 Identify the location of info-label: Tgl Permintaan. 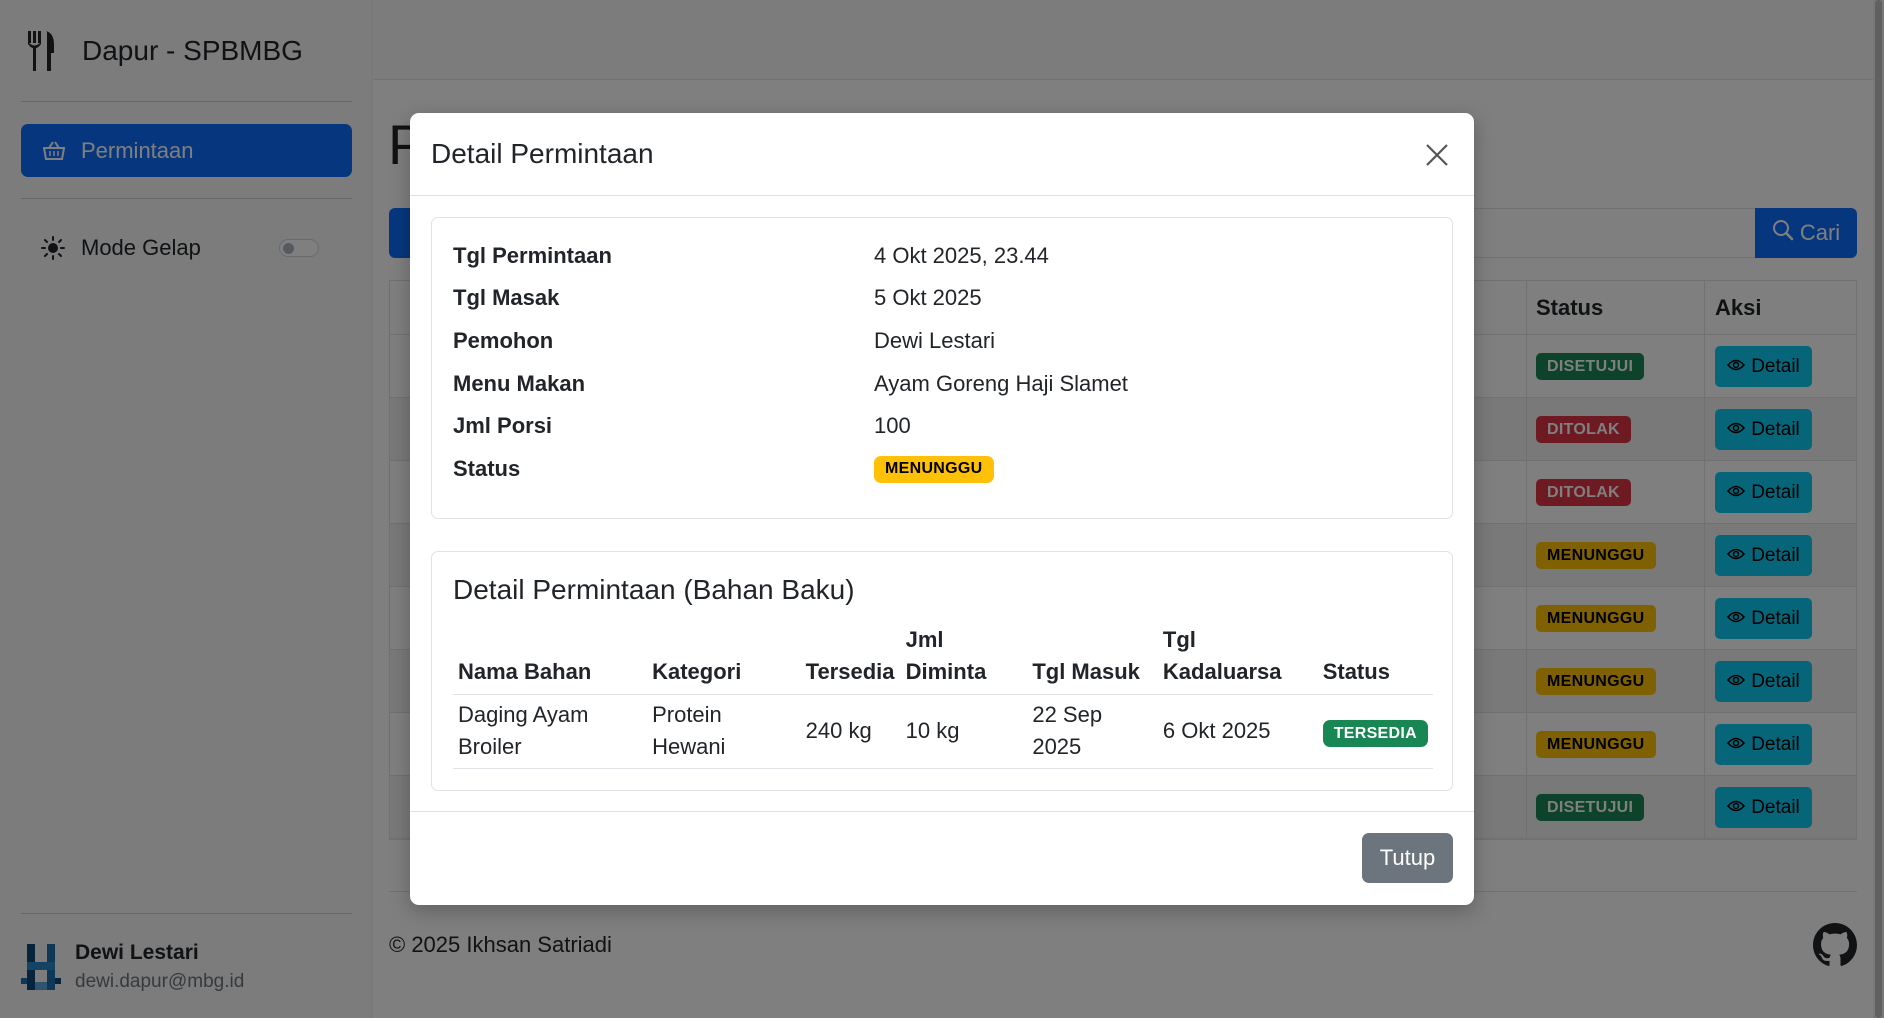
(532, 255).